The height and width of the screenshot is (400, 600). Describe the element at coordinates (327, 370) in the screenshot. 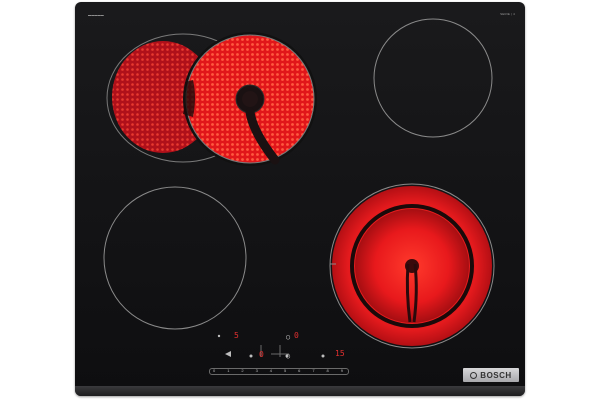

I see `slider-mark: 8` at that location.